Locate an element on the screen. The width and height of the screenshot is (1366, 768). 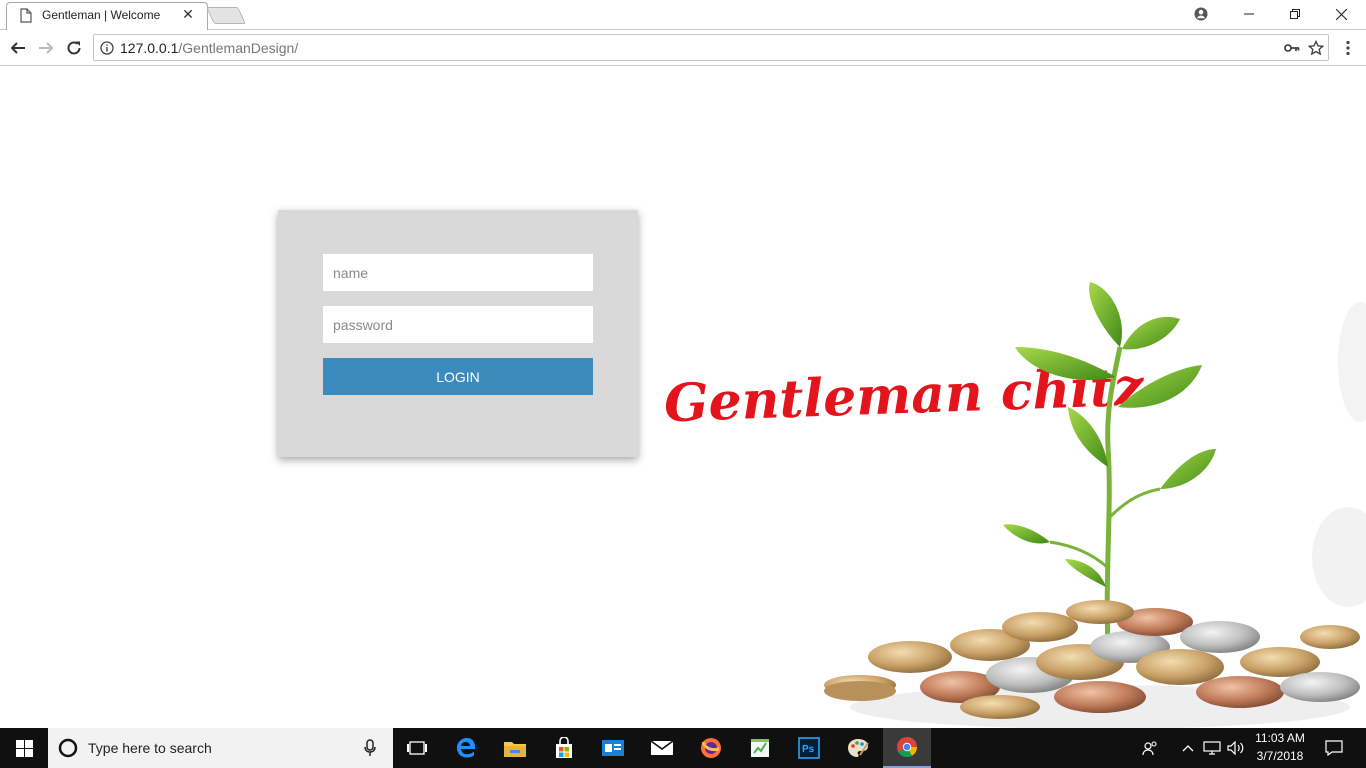
address-bar: 127.0.0.1/GentlemanDesign/ is located at coordinates (711, 47).